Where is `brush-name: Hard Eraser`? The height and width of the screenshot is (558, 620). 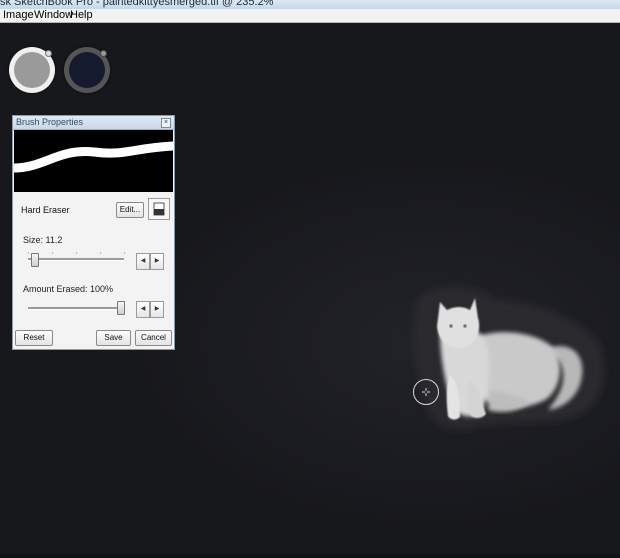 brush-name: Hard Eraser is located at coordinates (45, 210).